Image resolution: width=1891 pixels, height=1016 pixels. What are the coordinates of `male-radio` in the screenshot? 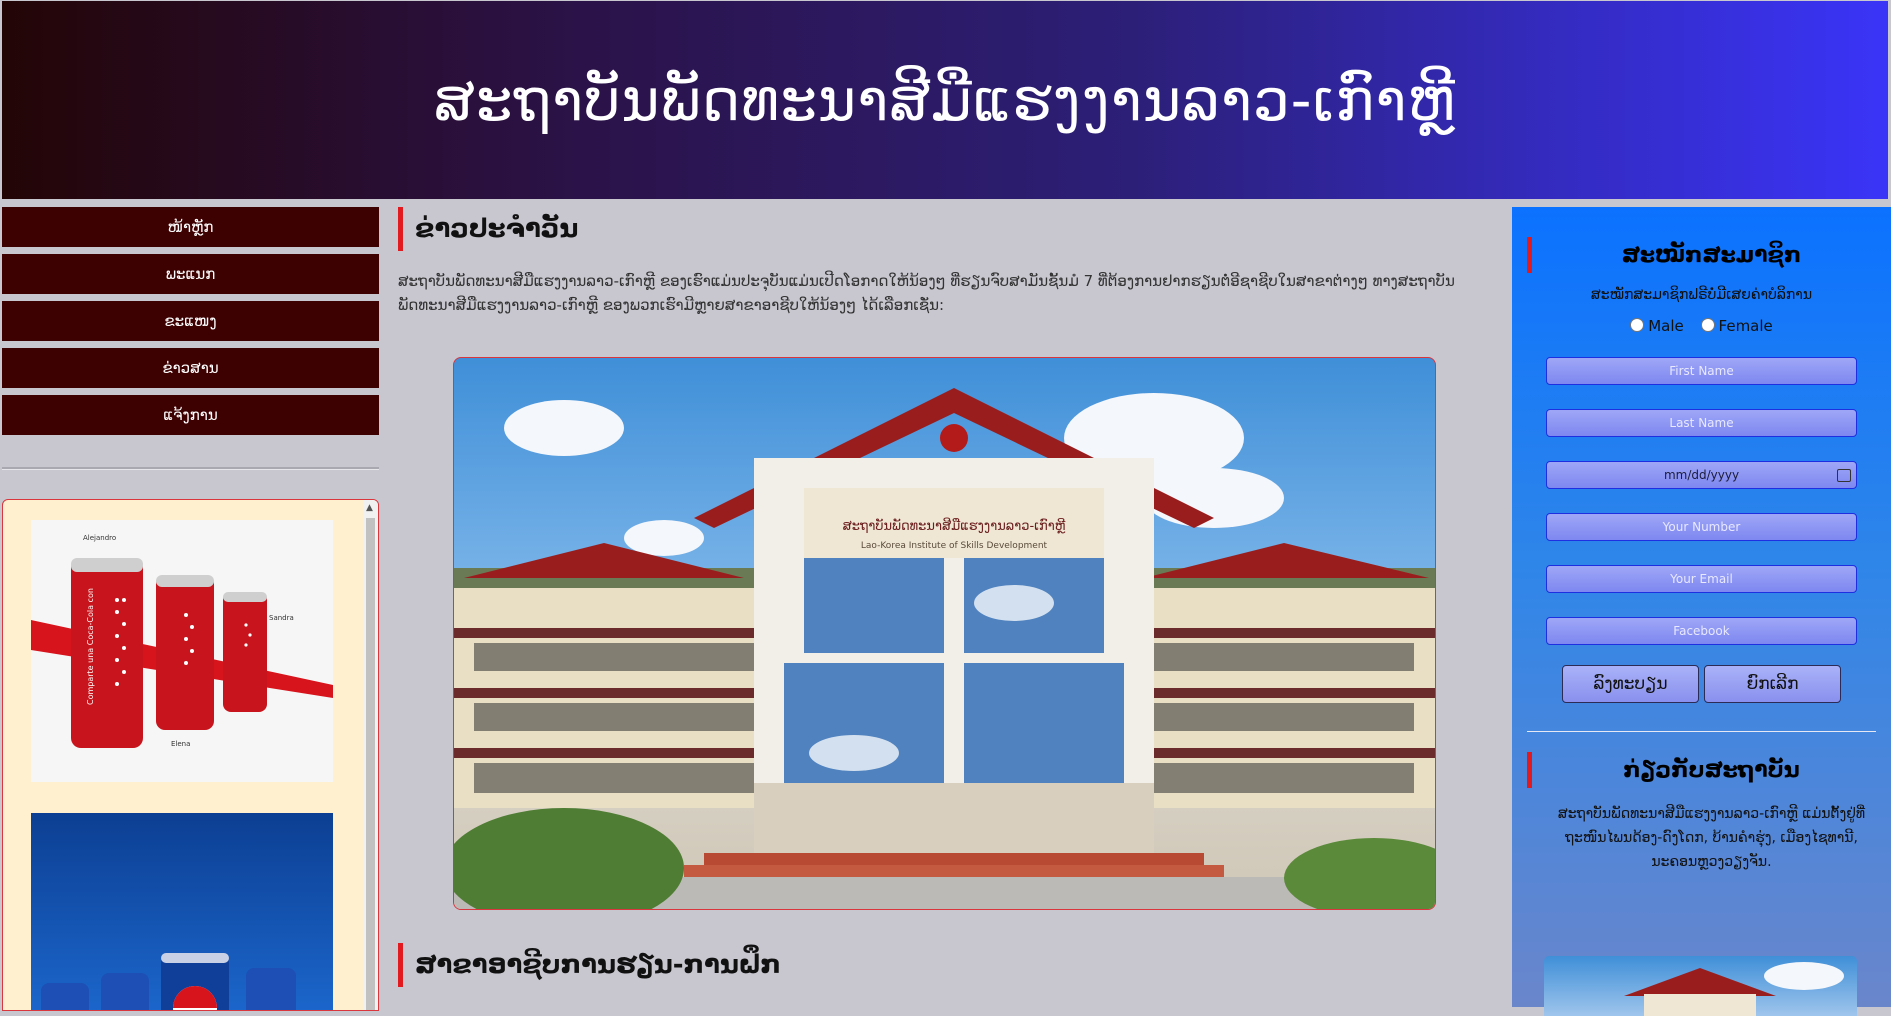 It's located at (1637, 325).